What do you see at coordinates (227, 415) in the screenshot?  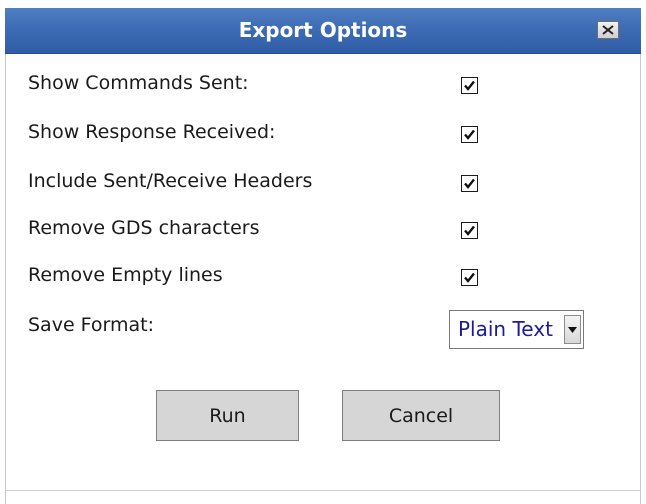 I see `run-button: Run` at bounding box center [227, 415].